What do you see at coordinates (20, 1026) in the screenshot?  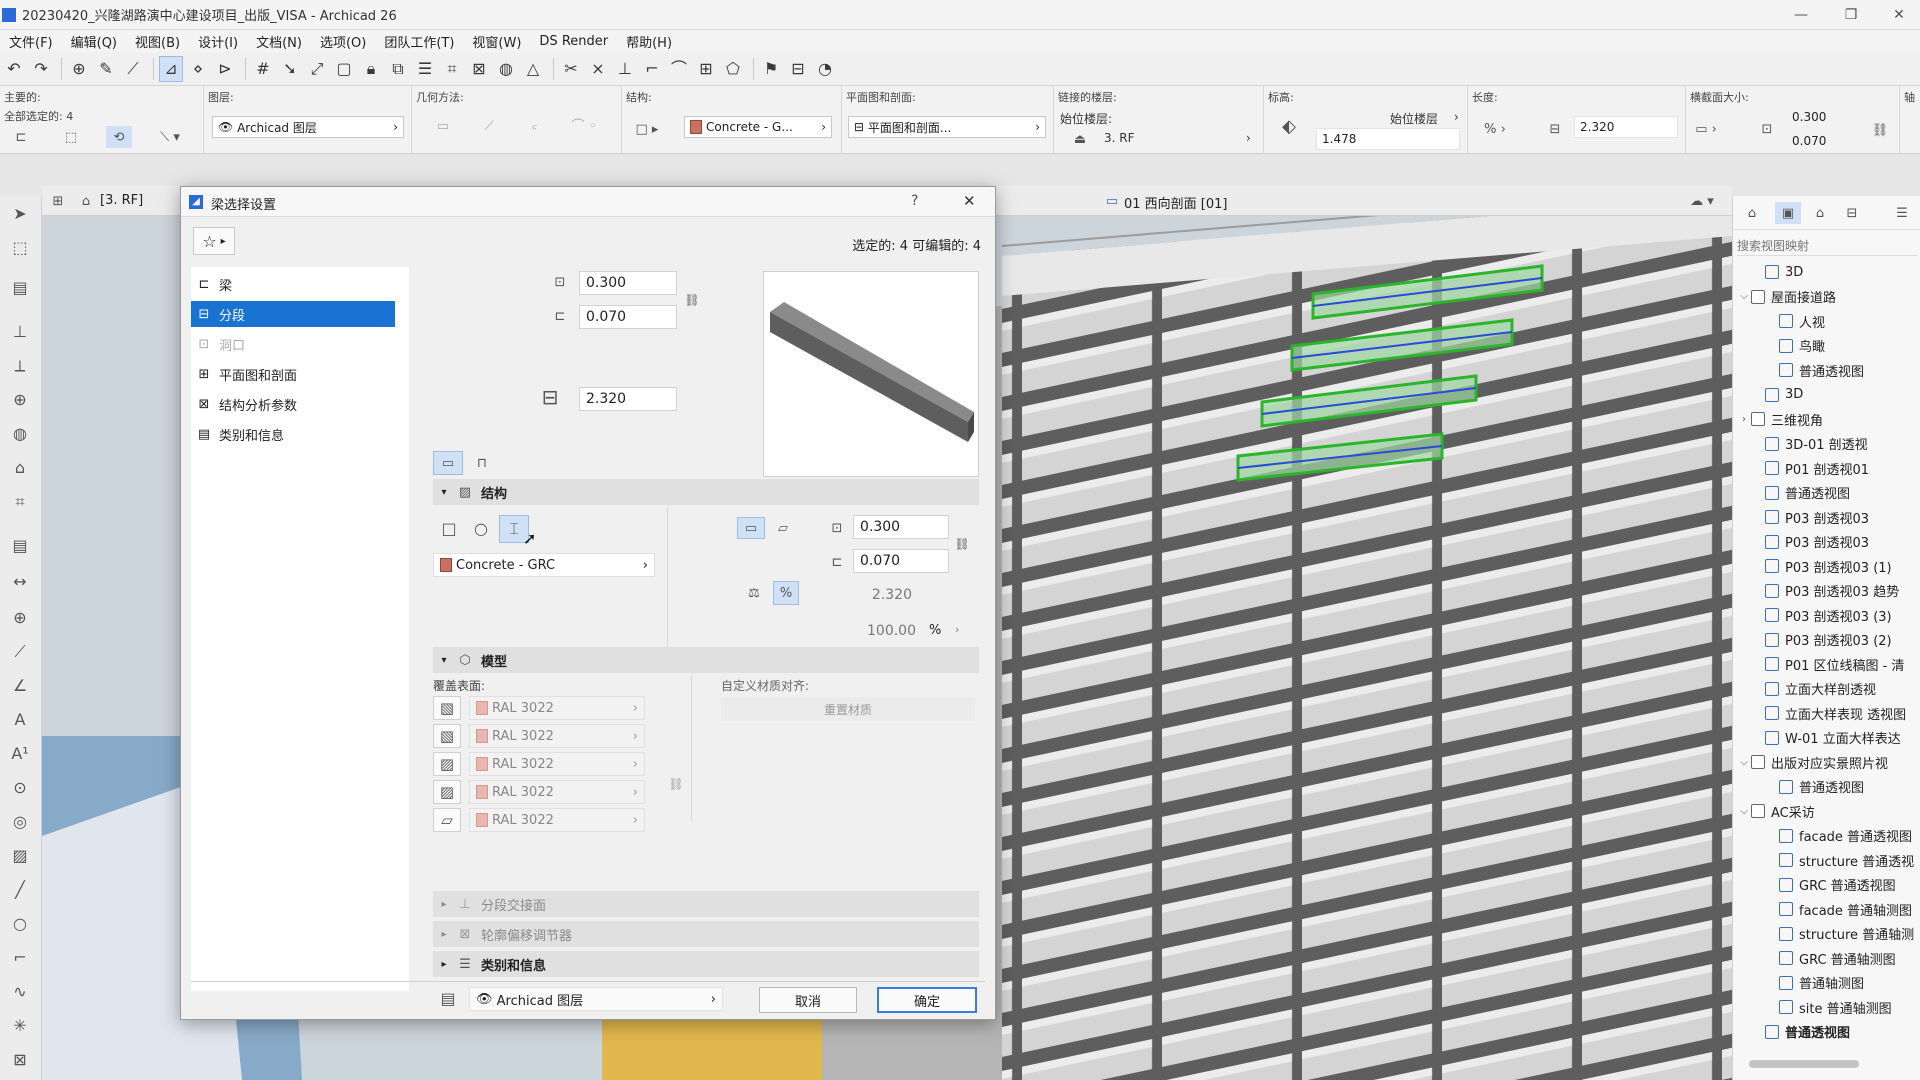 I see `hotspot-icon: ✳` at bounding box center [20, 1026].